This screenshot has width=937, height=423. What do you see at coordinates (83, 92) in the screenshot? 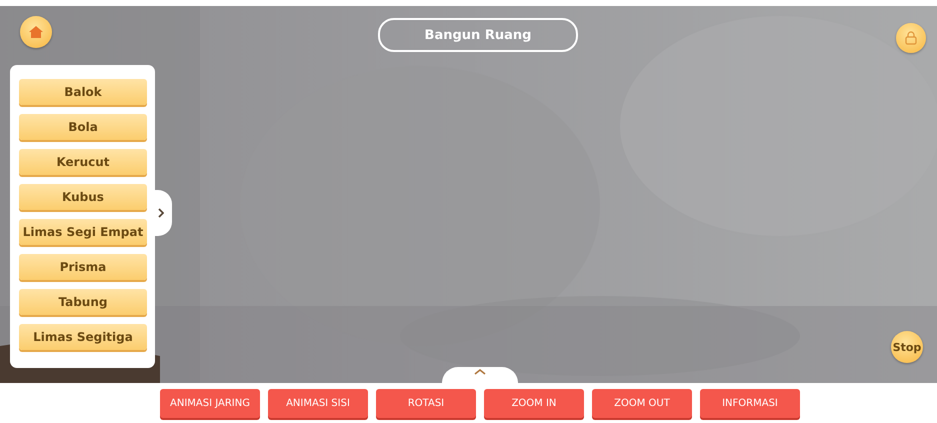
I see `shape-menu-item: Balok` at bounding box center [83, 92].